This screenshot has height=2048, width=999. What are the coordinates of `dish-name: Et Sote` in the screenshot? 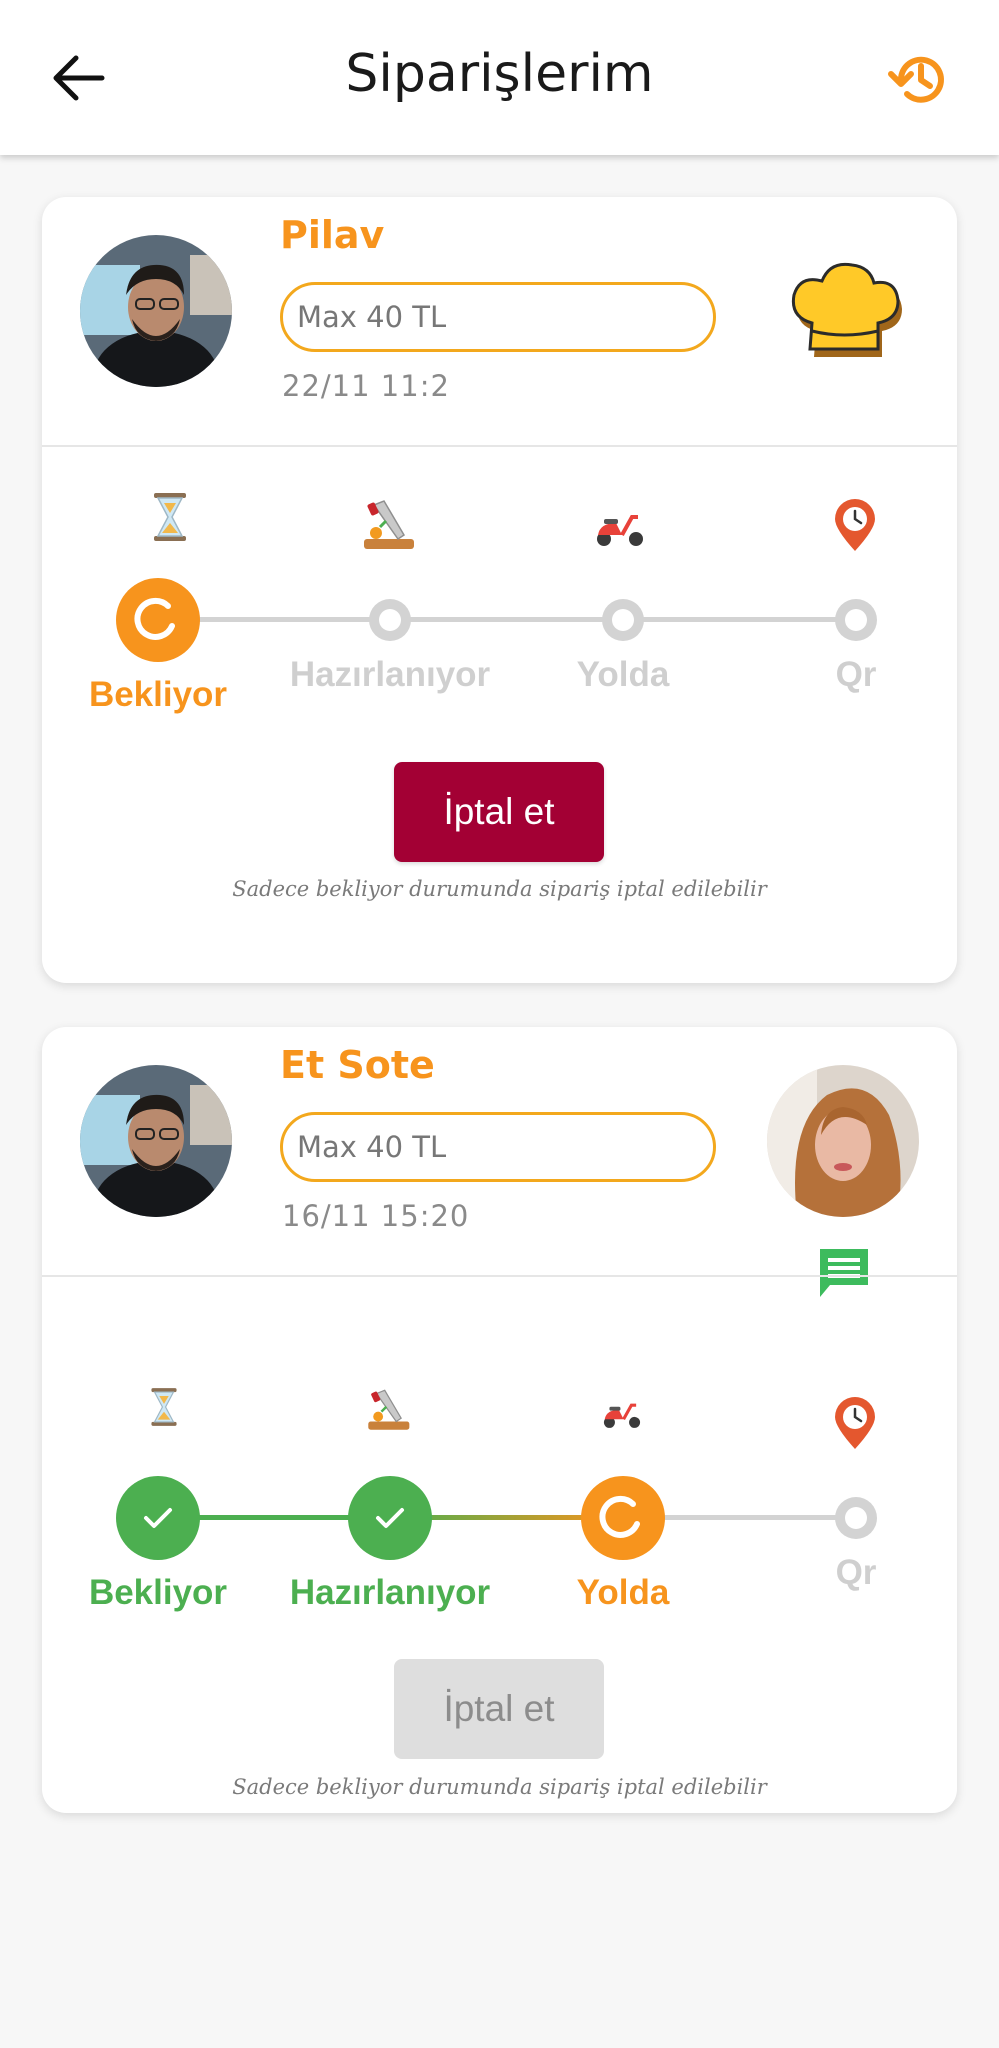 It's located at (357, 1065).